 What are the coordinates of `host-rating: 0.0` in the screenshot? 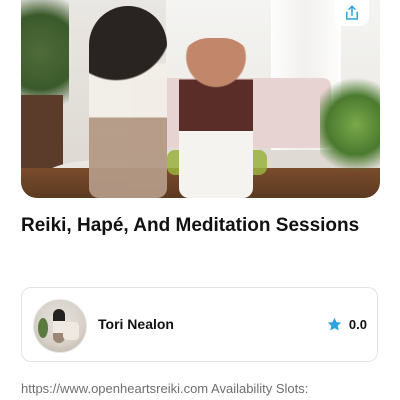 It's located at (346, 324).